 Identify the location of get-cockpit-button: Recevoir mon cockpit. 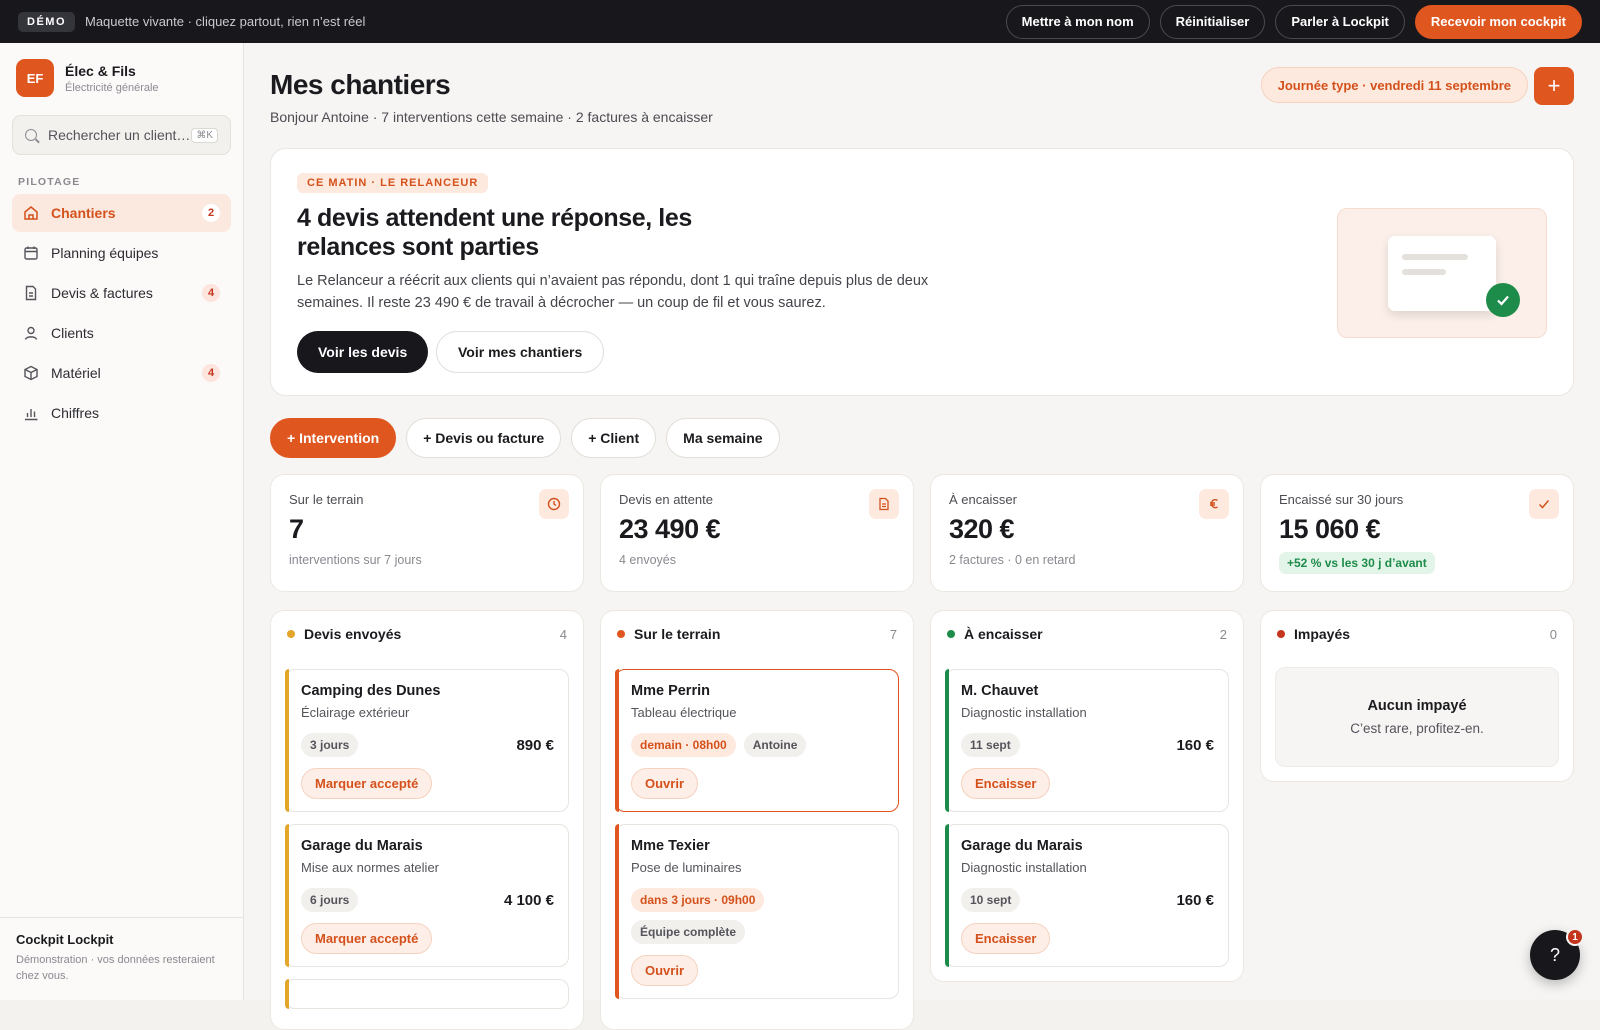
(1498, 21).